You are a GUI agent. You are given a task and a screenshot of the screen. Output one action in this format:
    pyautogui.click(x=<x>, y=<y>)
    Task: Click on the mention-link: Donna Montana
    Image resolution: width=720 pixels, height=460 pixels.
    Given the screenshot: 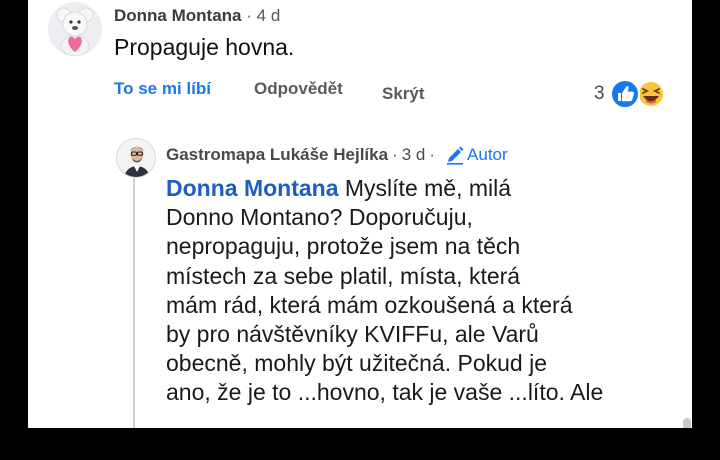 What is the action you would take?
    pyautogui.click(x=252, y=188)
    